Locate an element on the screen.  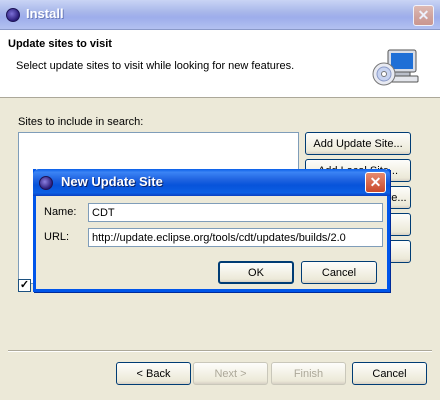
checkmark-icon: ✓ is located at coordinates (24, 285).